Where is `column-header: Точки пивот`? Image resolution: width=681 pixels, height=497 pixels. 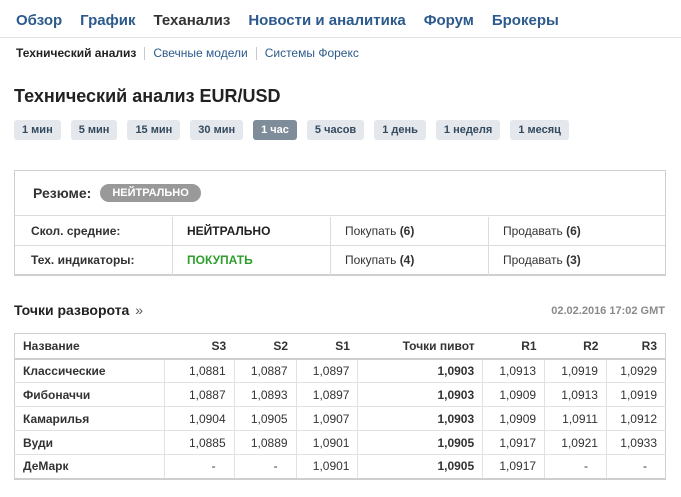 column-header: Точки пивот is located at coordinates (420, 346).